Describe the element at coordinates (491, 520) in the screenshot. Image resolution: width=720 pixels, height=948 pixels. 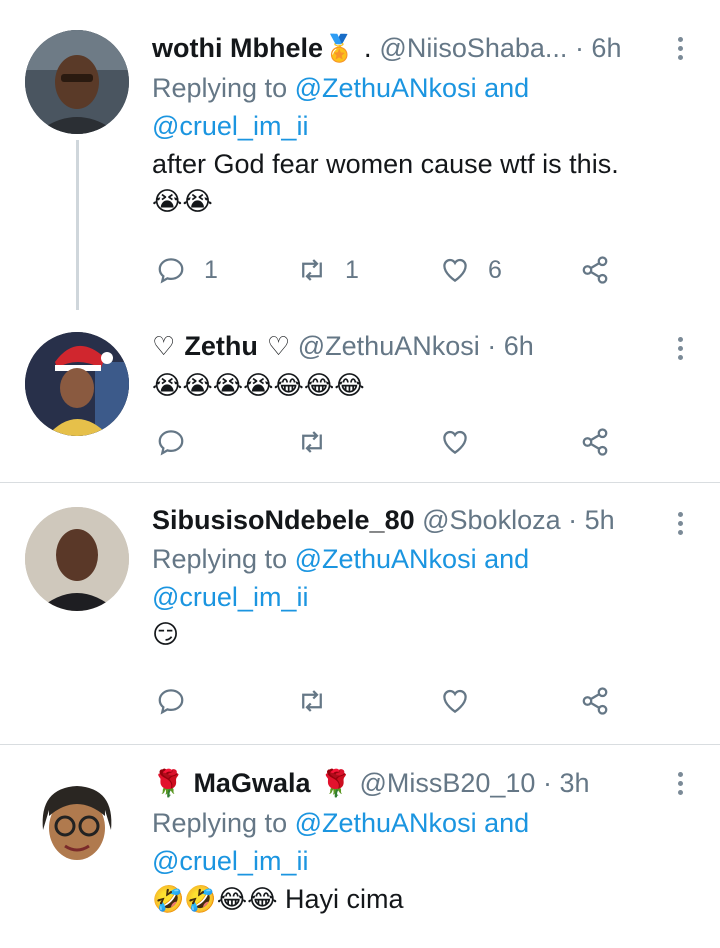
I see `user-handle: @Sbokloza` at that location.